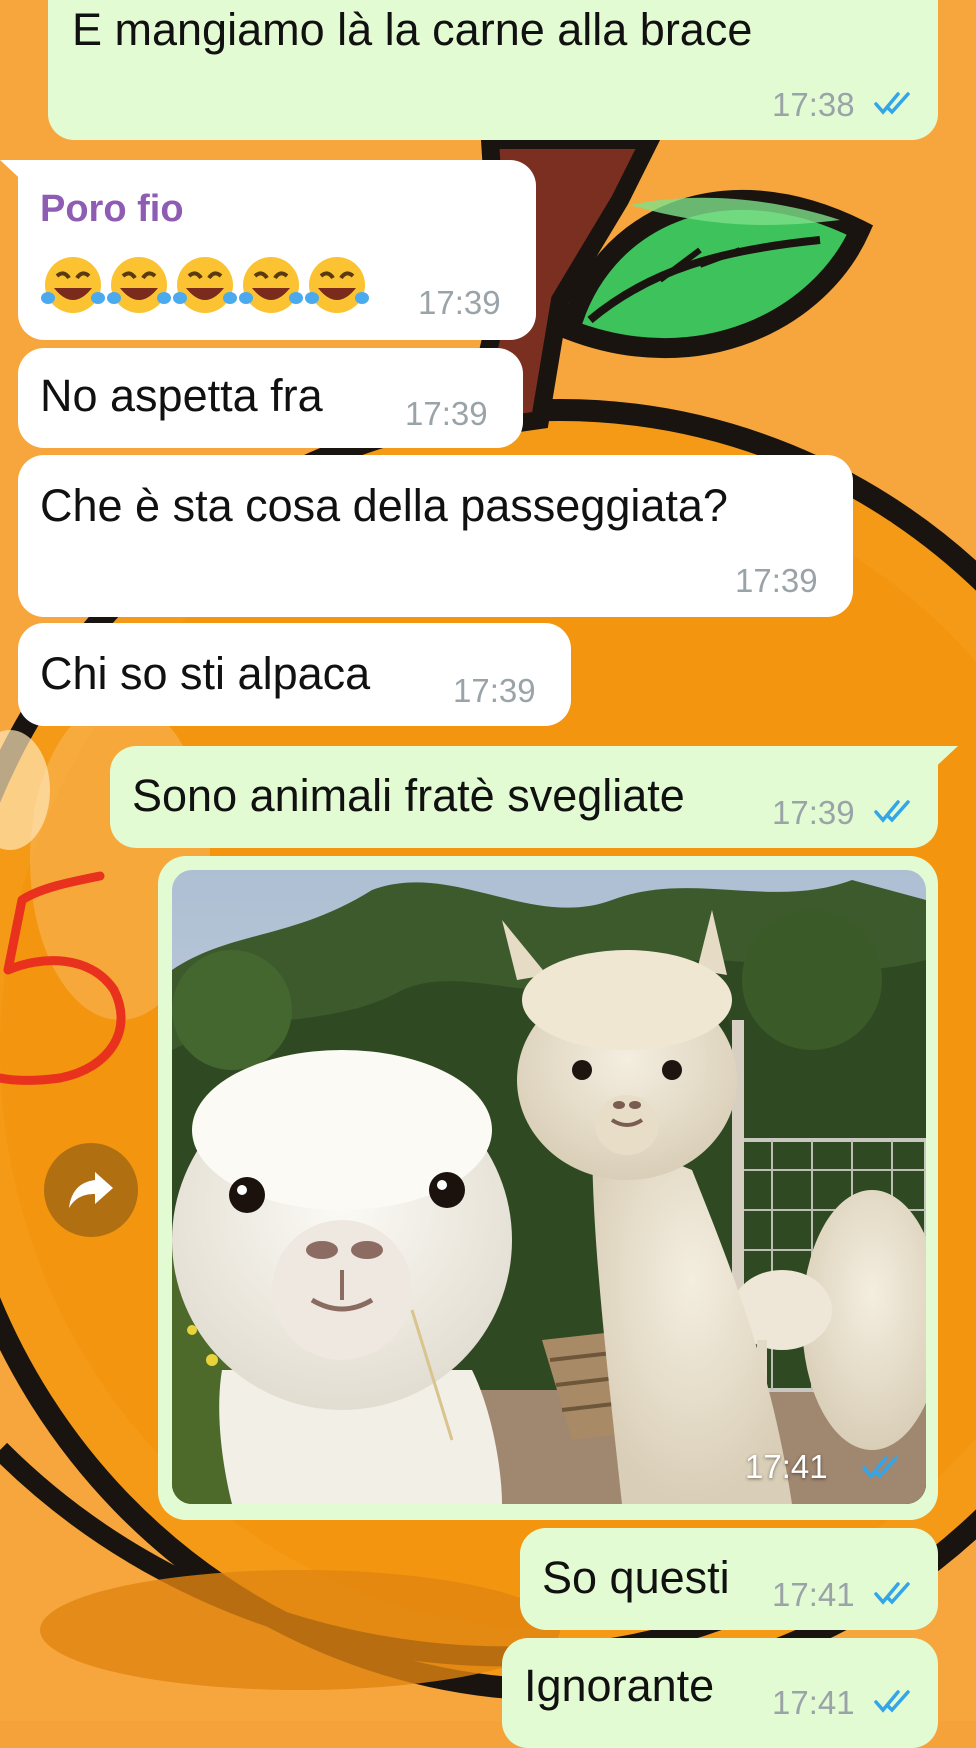 The image size is (976, 1748). Describe the element at coordinates (205, 673) in the screenshot. I see `message-text: Chi so sti alpaca` at that location.